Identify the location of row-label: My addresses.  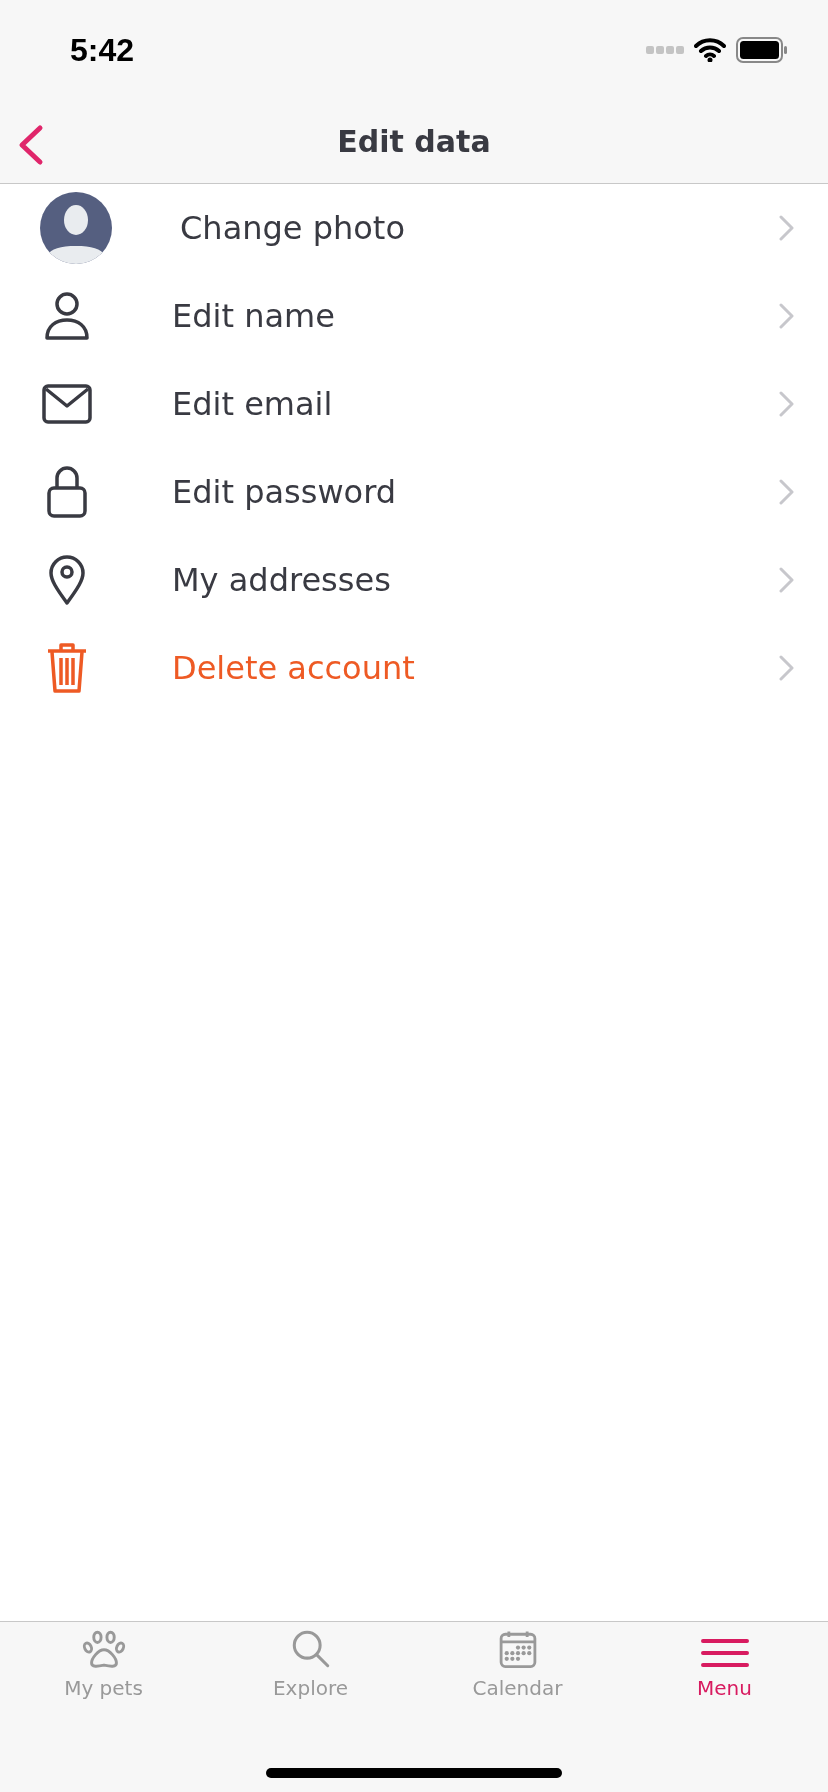
(282, 580).